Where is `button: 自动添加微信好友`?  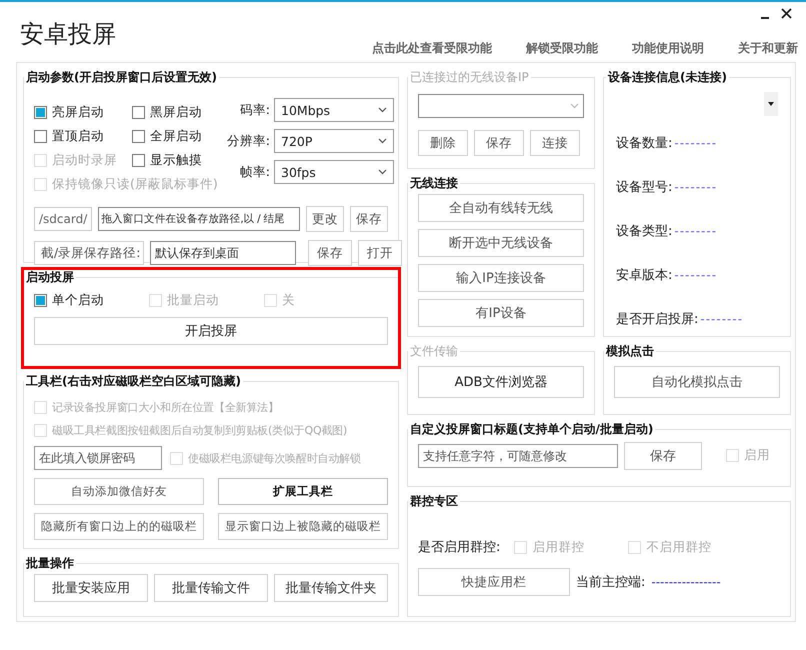 button: 自动添加微信好友 is located at coordinates (119, 491).